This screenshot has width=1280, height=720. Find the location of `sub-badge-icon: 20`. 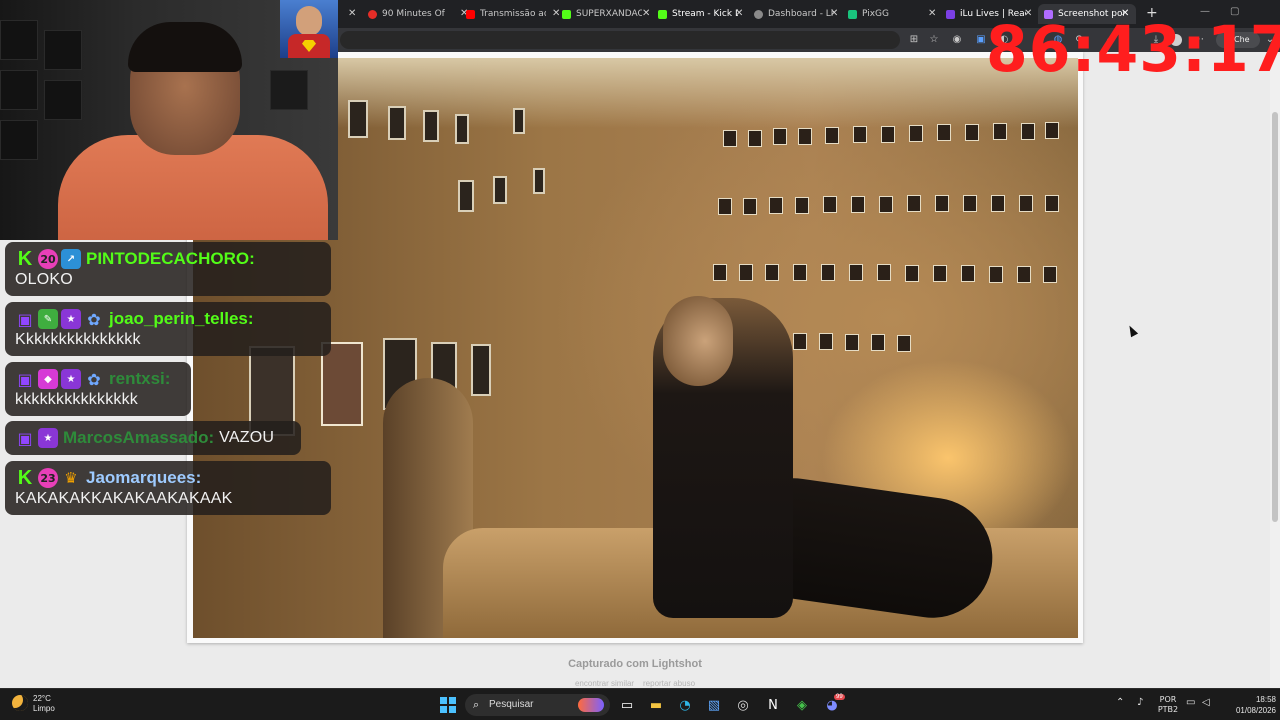

sub-badge-icon: 20 is located at coordinates (48, 259).